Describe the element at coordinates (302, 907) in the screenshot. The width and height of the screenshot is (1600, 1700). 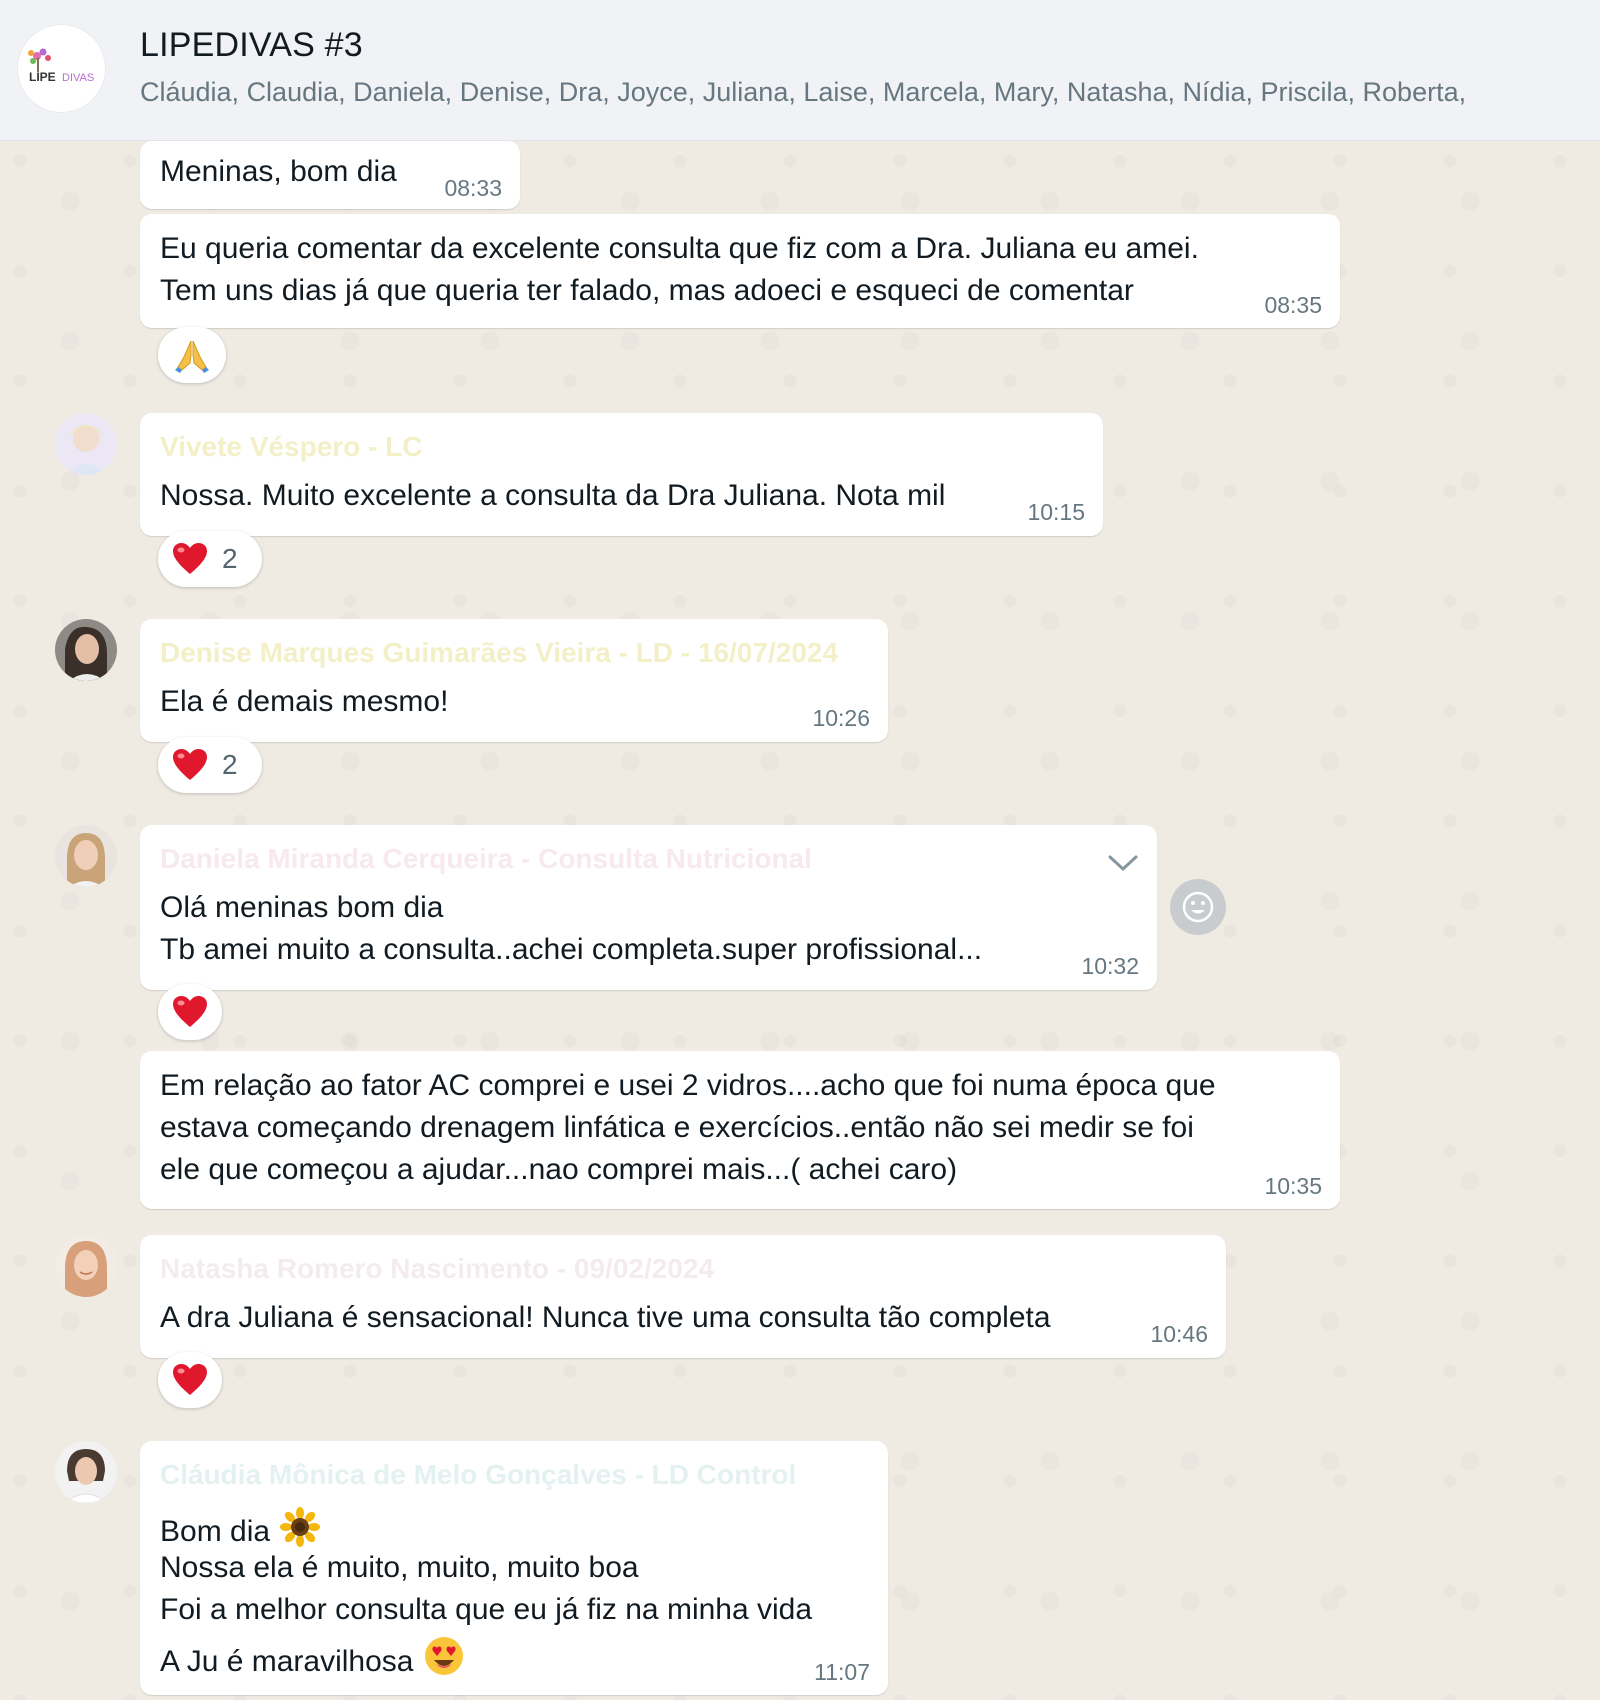
I see `message-text: Olá meninas bom dia` at that location.